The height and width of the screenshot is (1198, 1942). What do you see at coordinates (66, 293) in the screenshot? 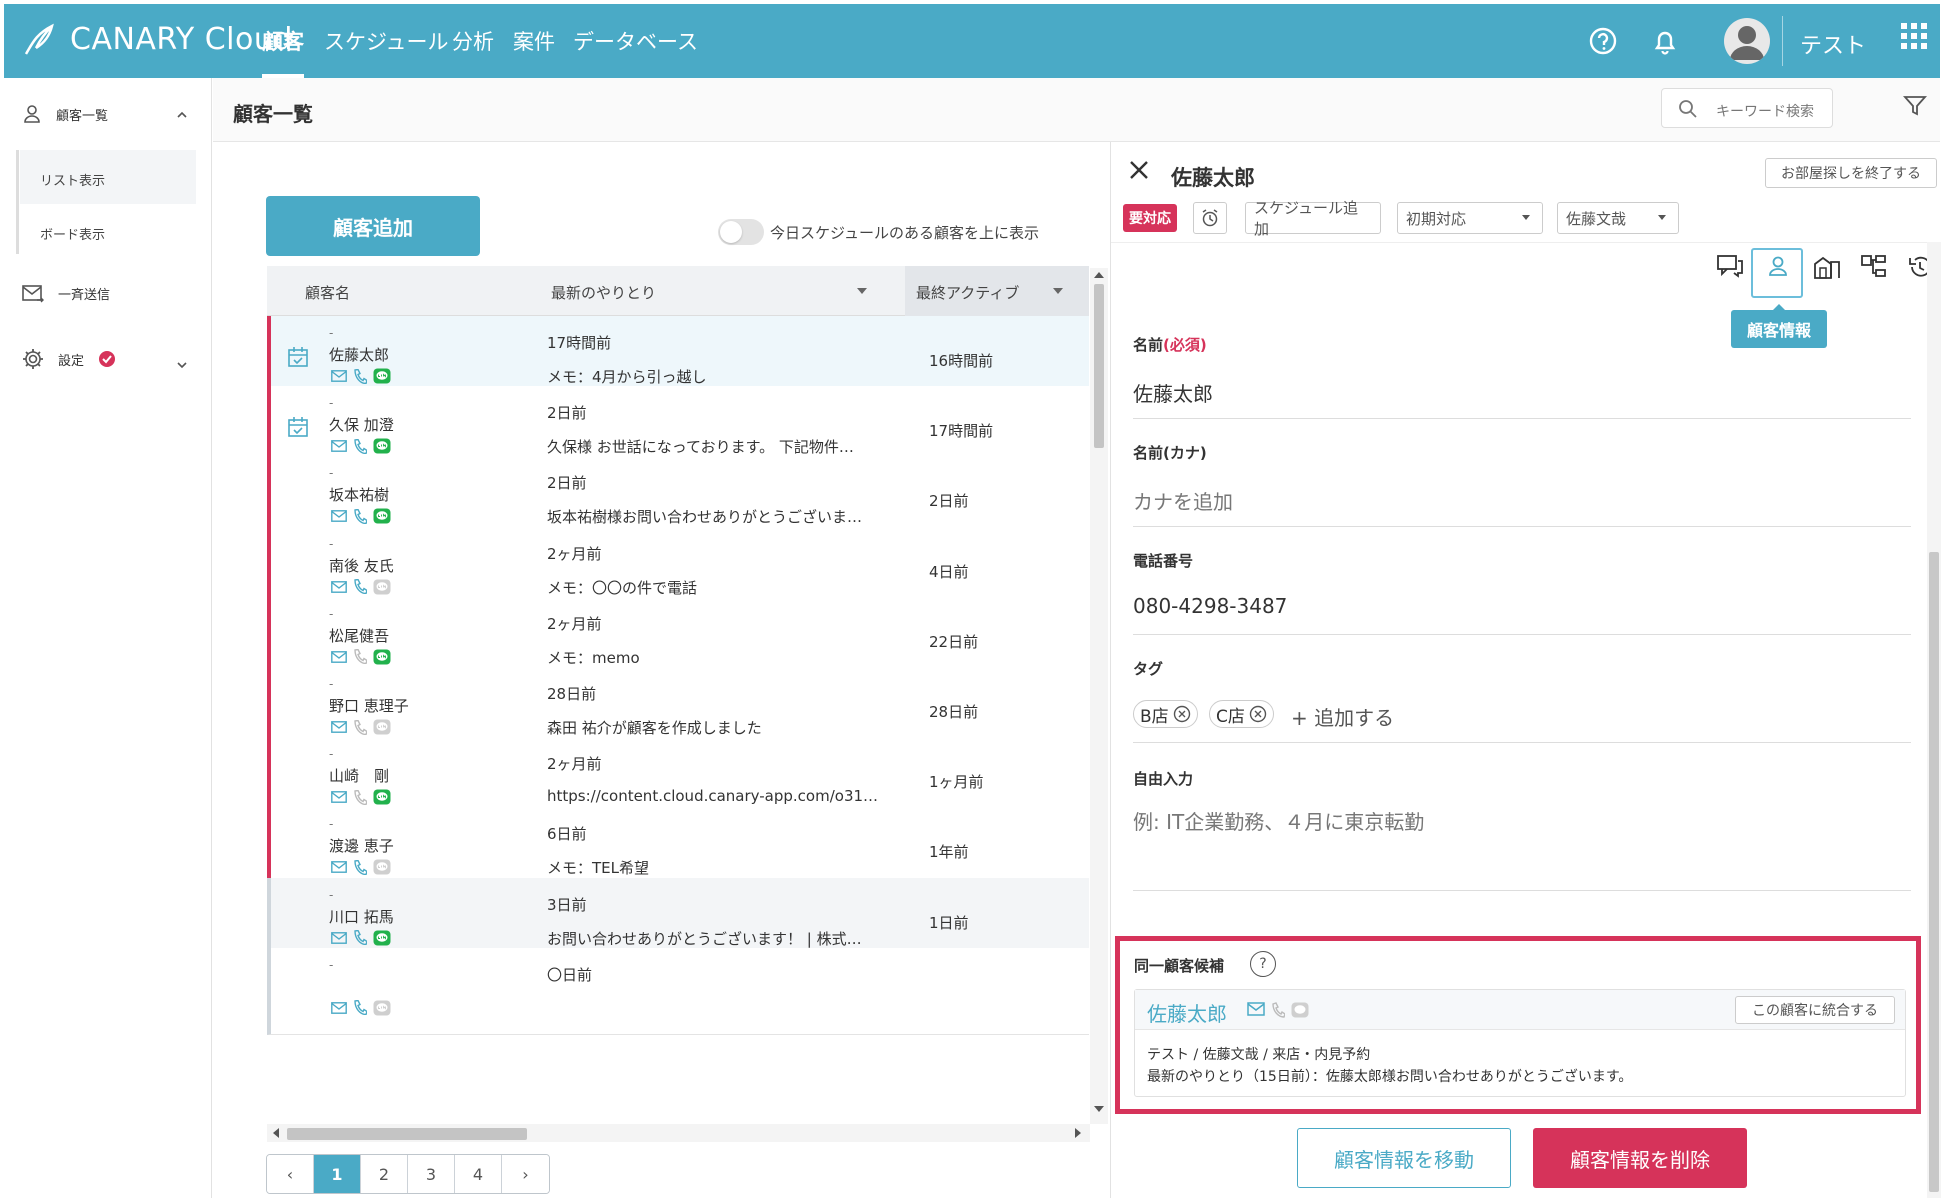
I see `sidebar-item-bulk-send: 一斉送信` at bounding box center [66, 293].